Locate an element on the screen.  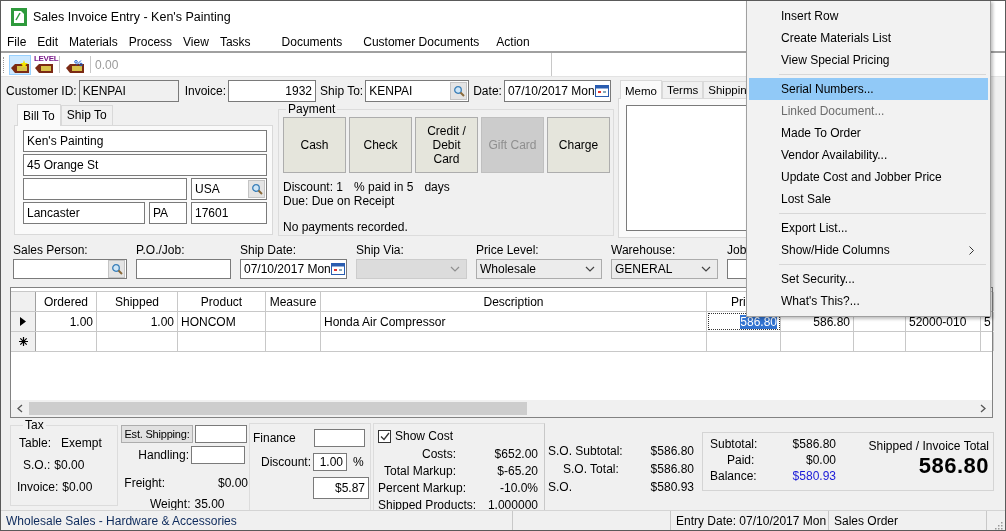
estimate-shipping-button: Est. Shipping: is located at coordinates (157, 433).